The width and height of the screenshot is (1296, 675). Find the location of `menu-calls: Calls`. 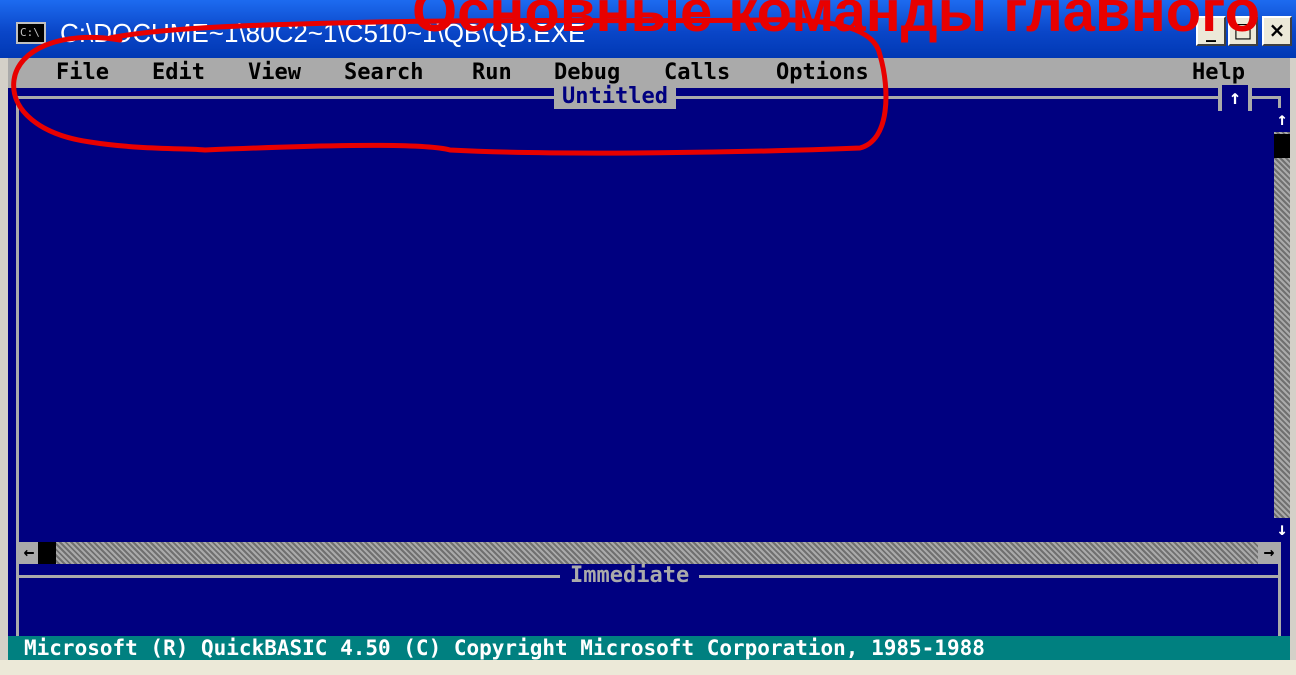

menu-calls: Calls is located at coordinates (697, 73).